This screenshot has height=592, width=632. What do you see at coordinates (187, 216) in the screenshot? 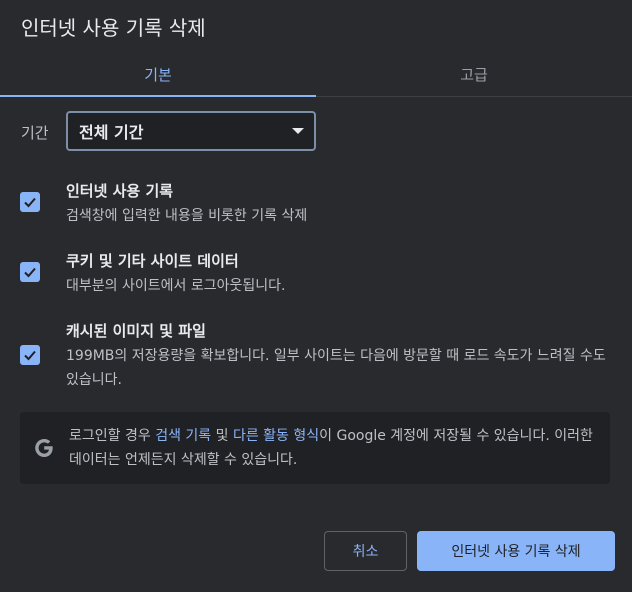
I see `option-description: 검색창에 입력한 내용을 비롯한 기록 삭제` at bounding box center [187, 216].